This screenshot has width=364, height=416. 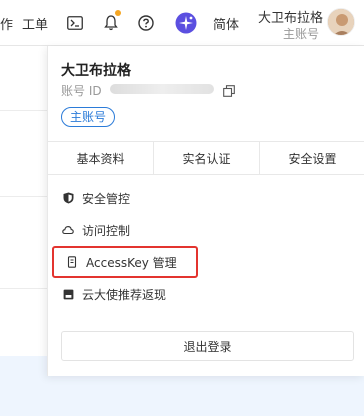 I want to click on user-name: 大卫布拉格, so click(x=290, y=16).